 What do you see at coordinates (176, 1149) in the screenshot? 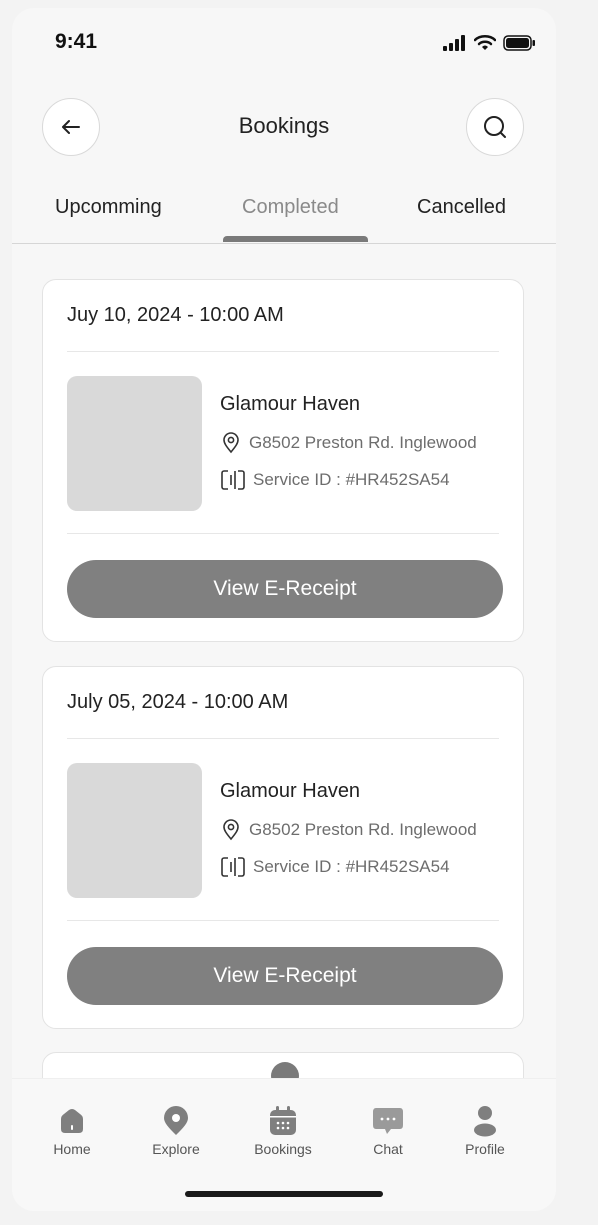
I see `nav-label: Explore` at bounding box center [176, 1149].